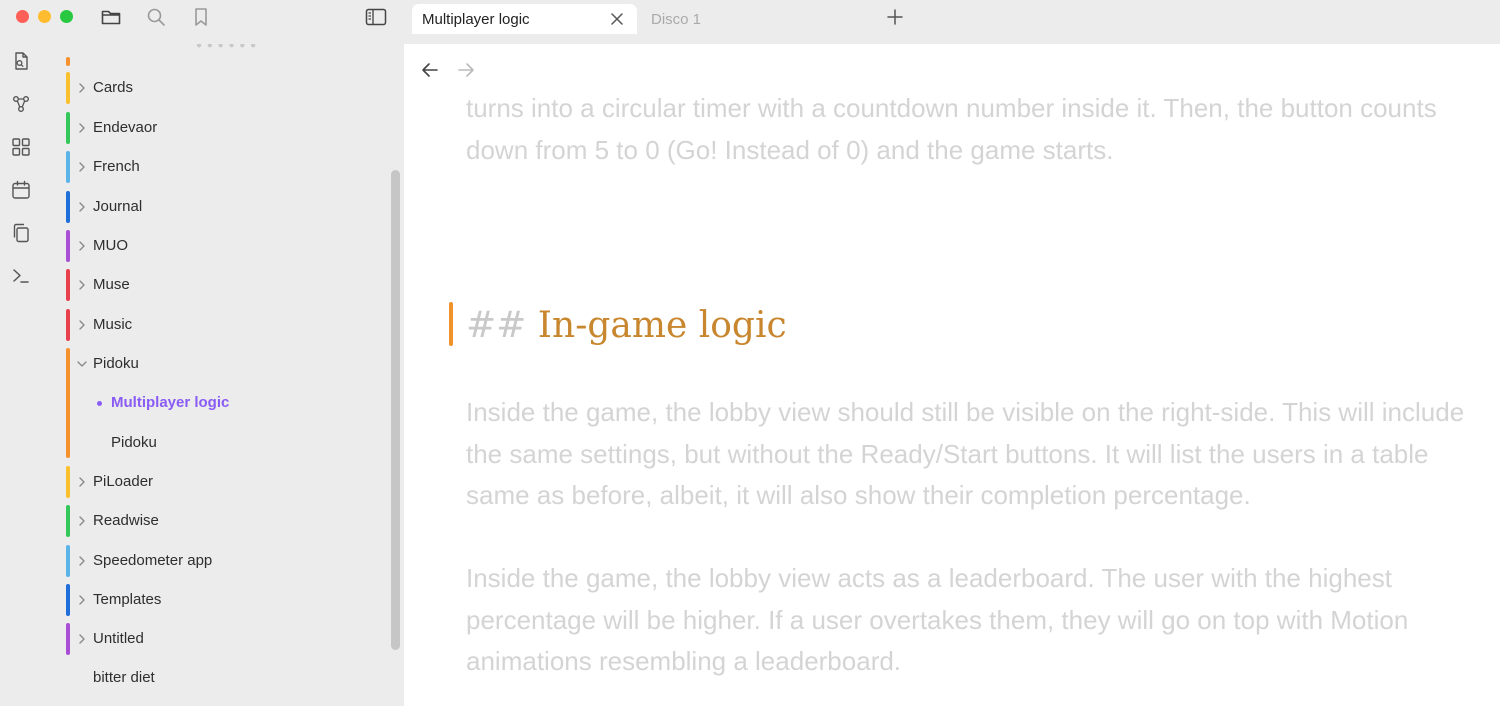 The height and width of the screenshot is (706, 1500). I want to click on tab-multiplayer-logic: Multiplayer logic, so click(524, 19).